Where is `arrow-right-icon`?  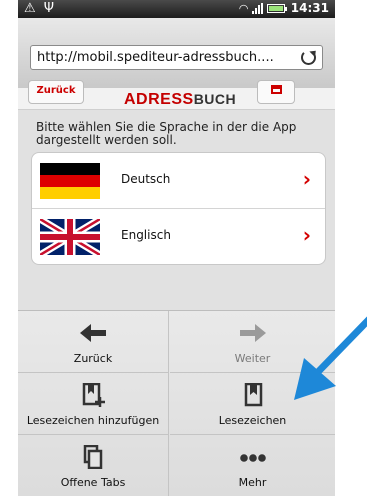
arrow-right-icon is located at coordinates (252, 333).